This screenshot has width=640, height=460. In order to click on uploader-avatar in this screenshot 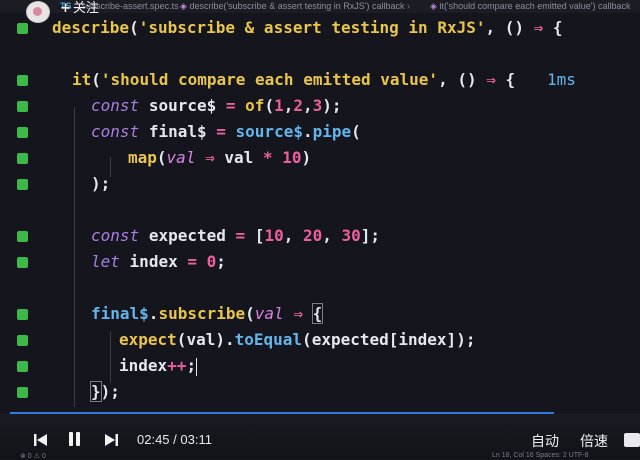, I will do `click(38, 12)`.